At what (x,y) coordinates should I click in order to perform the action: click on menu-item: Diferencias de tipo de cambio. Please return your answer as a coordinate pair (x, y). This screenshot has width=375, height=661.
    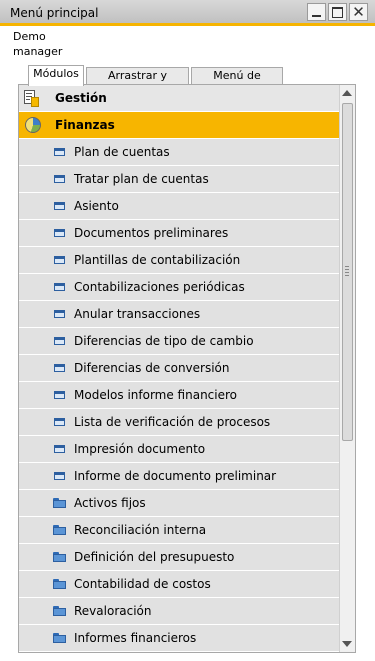
    Looking at the image, I should click on (179, 341).